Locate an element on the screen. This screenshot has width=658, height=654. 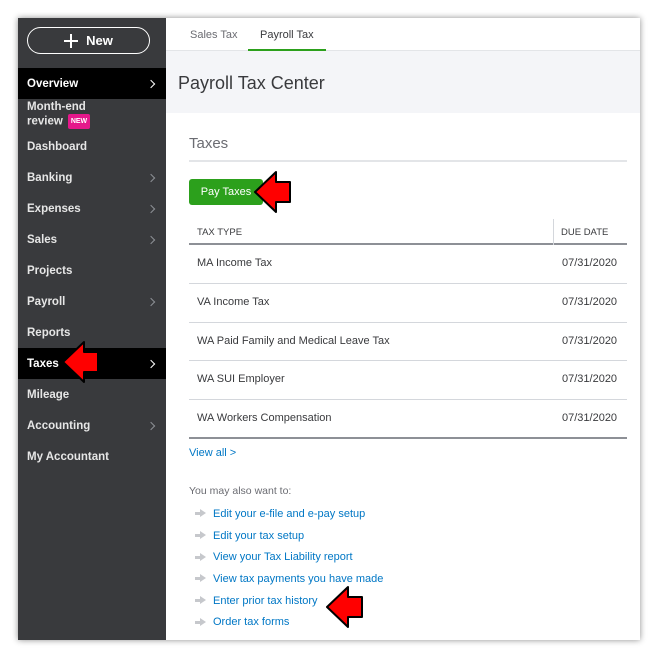
link-label: Edit your e-file and e-pay setup is located at coordinates (289, 513).